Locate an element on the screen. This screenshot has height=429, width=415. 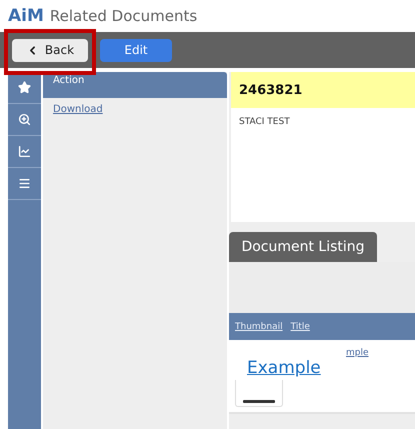
zoom-in-icon is located at coordinates (24, 119).